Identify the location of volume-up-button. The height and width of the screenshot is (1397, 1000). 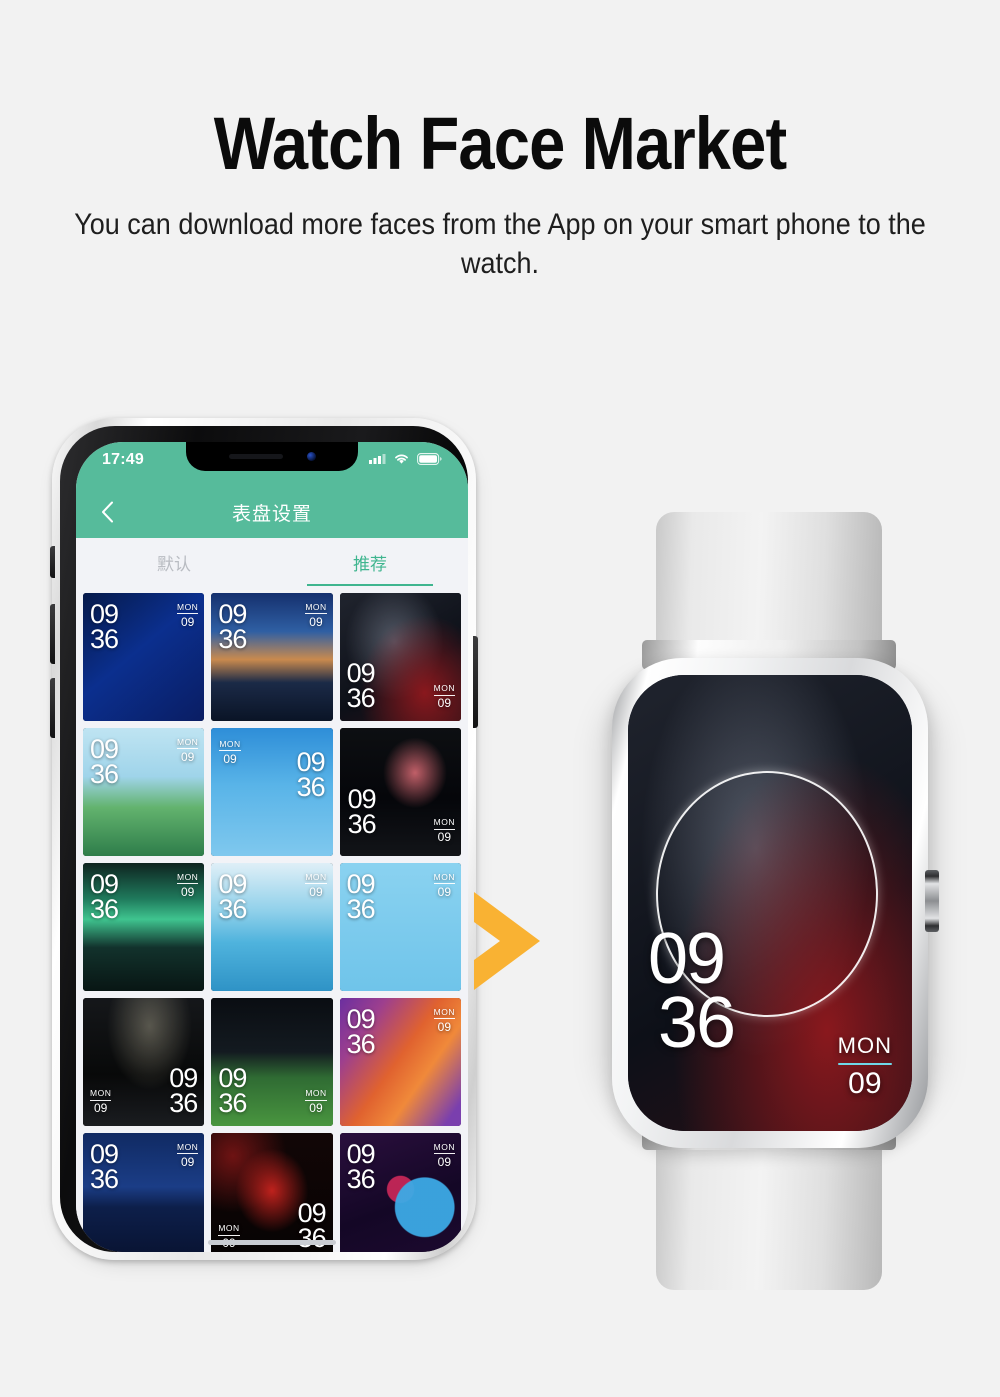
(52, 634).